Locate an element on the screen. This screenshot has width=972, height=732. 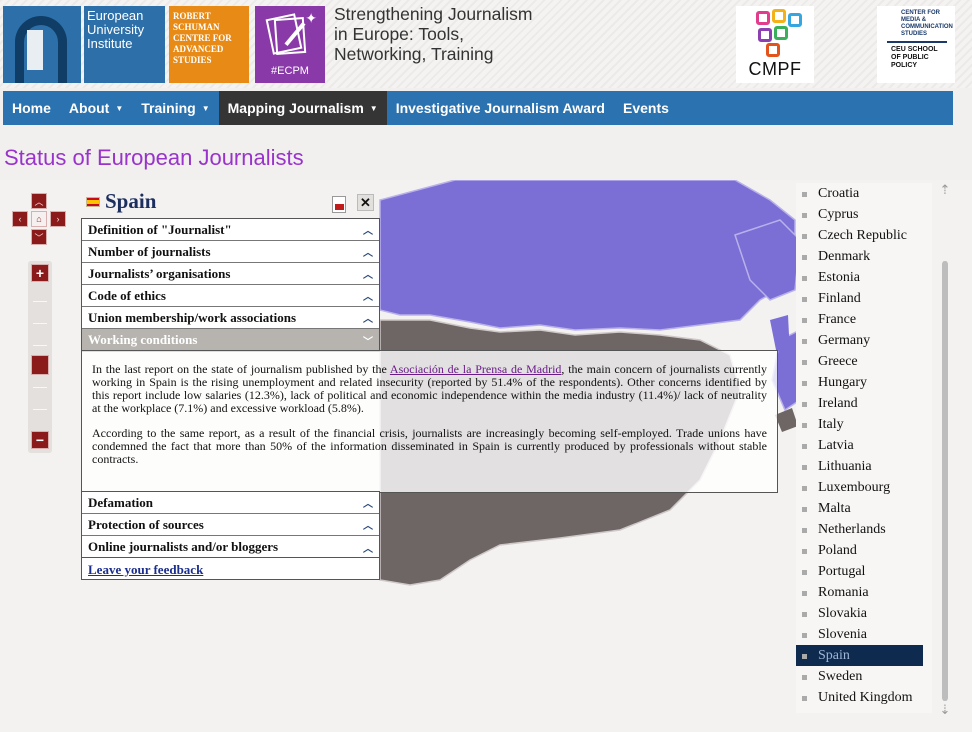
section-union-membership: Union membership/work associations ︿ is located at coordinates (230, 318).